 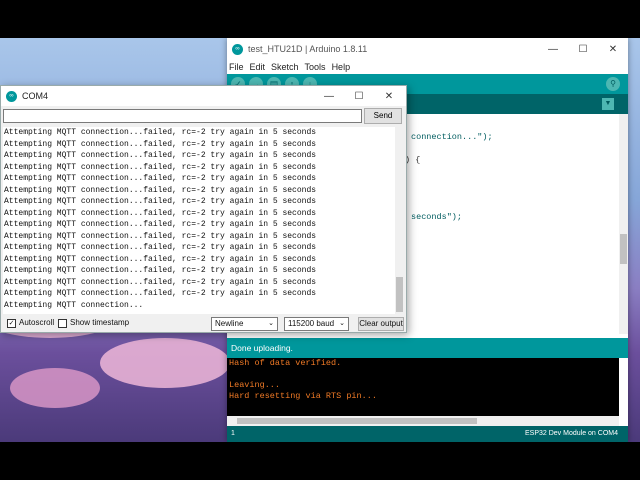 I want to click on autoscroll-checkbox: ✓, so click(x=11, y=323).